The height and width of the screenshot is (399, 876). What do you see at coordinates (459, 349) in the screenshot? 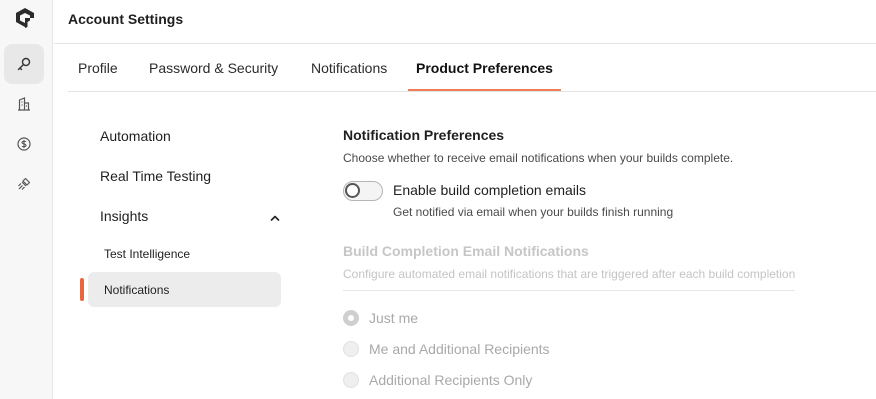
I see `radio-label-me-and-additional: Me and Additional Recipients` at bounding box center [459, 349].